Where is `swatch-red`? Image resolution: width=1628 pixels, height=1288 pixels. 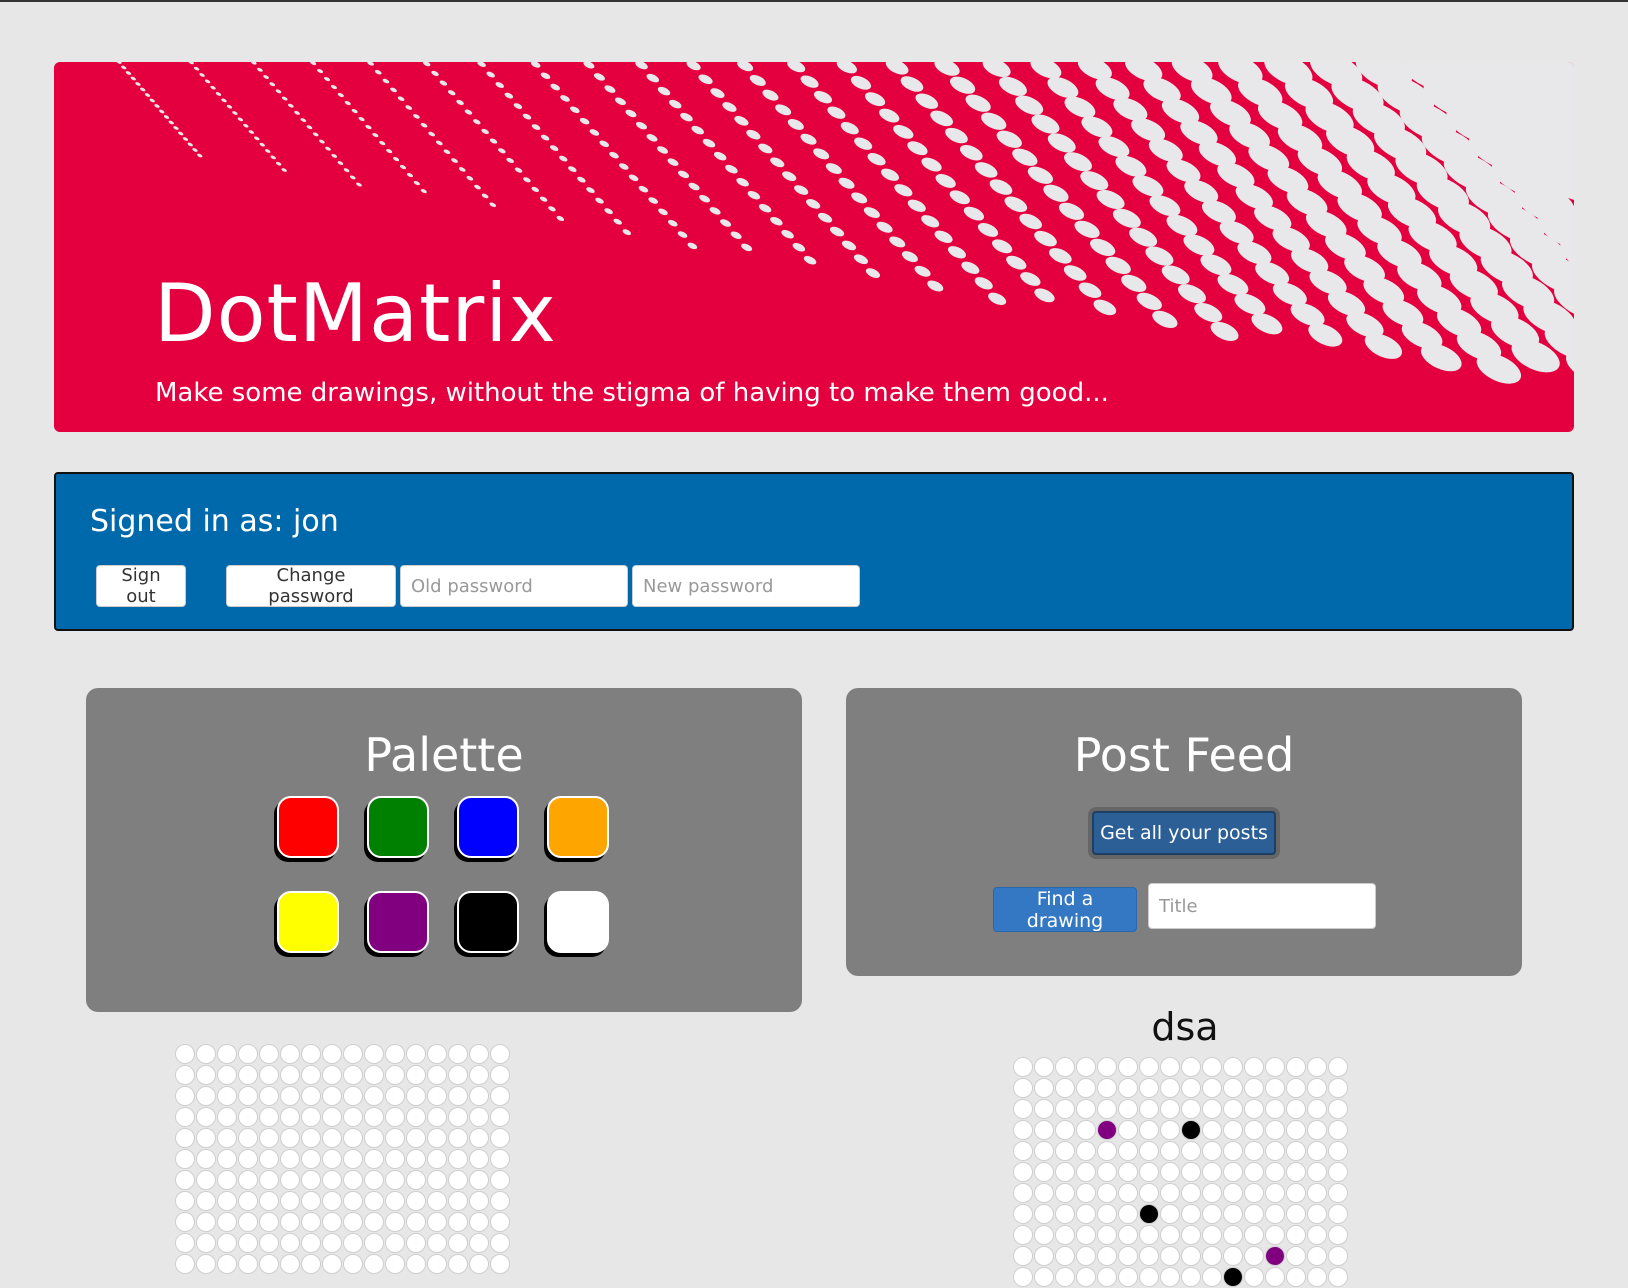 swatch-red is located at coordinates (308, 827).